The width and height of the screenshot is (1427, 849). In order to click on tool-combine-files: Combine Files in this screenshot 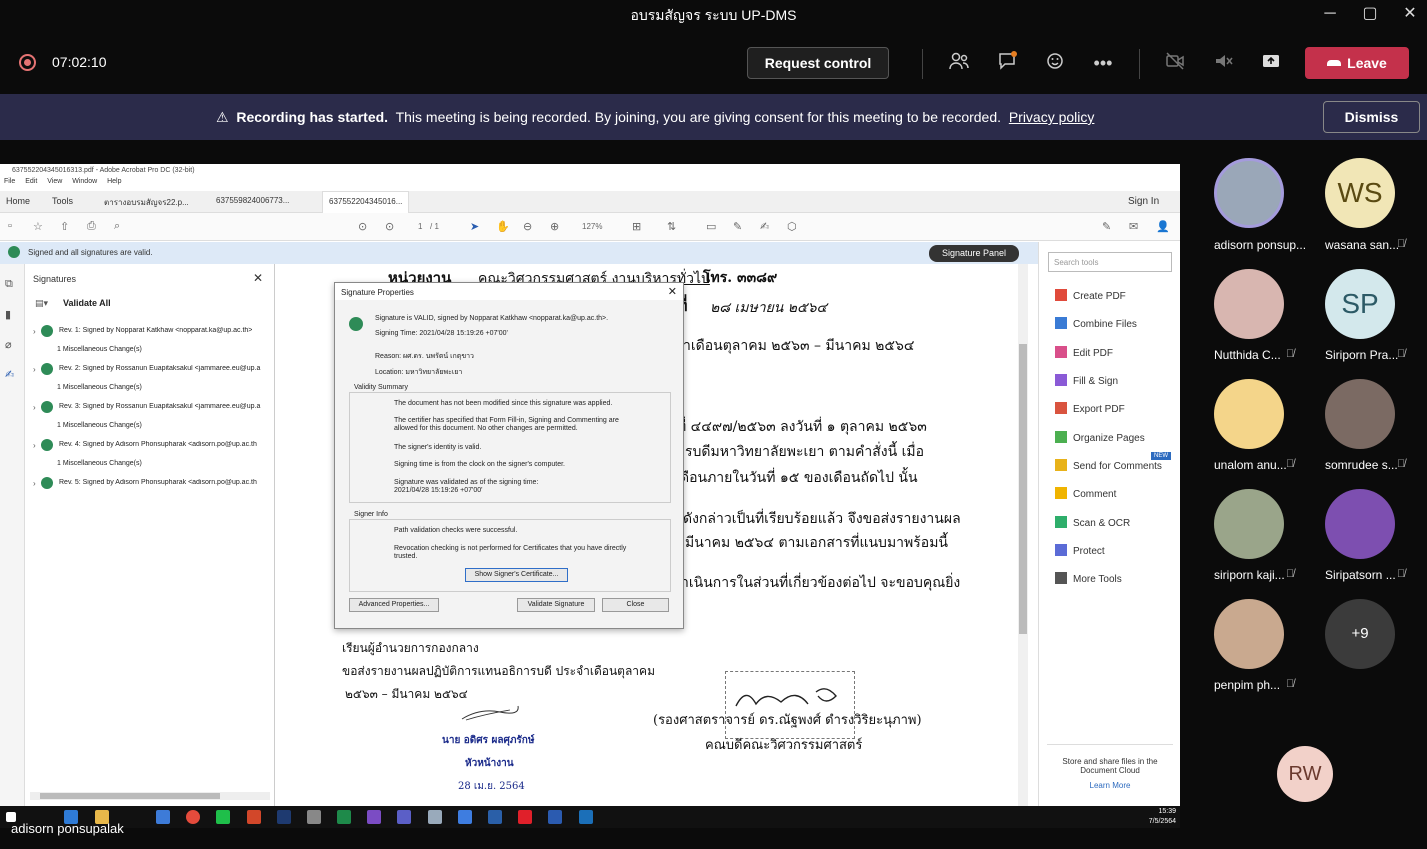, I will do `click(1096, 323)`.